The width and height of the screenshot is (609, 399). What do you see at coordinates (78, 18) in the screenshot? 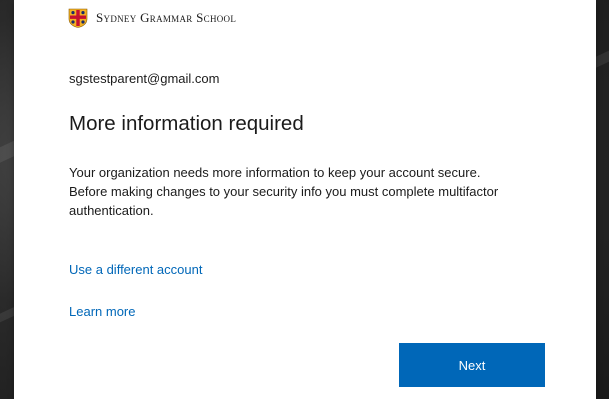
I see `crest-icon` at bounding box center [78, 18].